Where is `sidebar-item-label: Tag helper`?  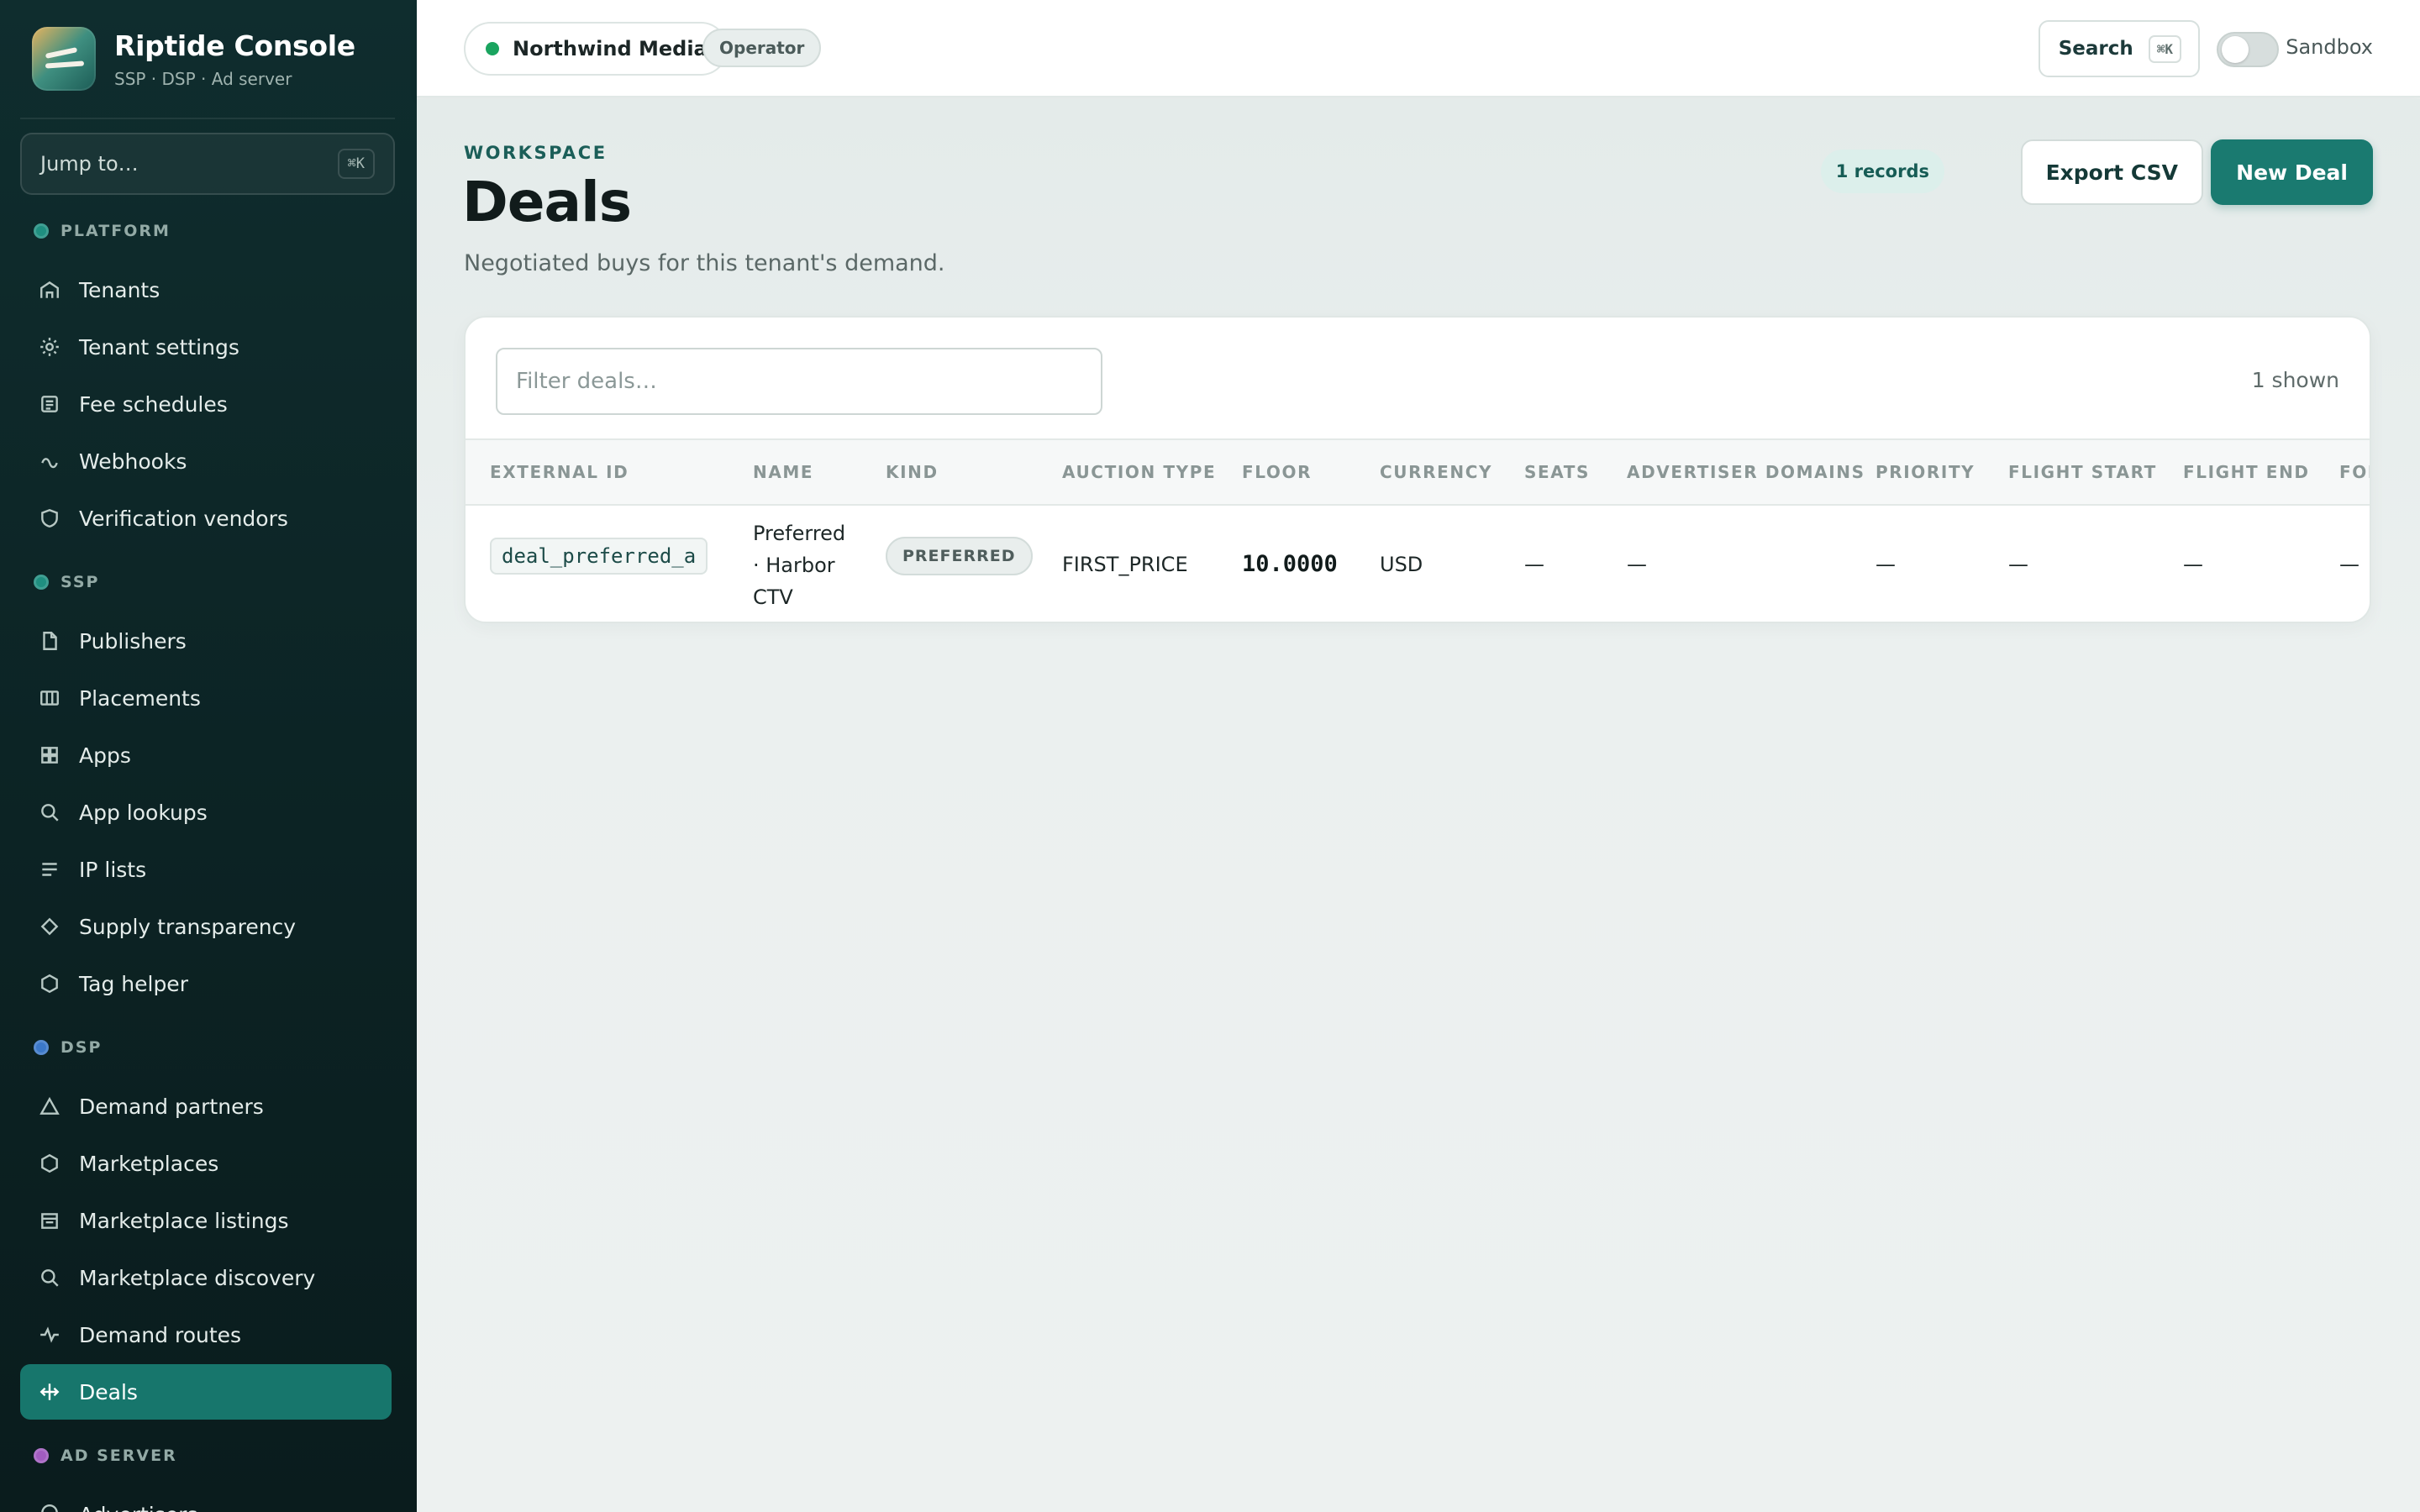 sidebar-item-label: Tag helper is located at coordinates (133, 983).